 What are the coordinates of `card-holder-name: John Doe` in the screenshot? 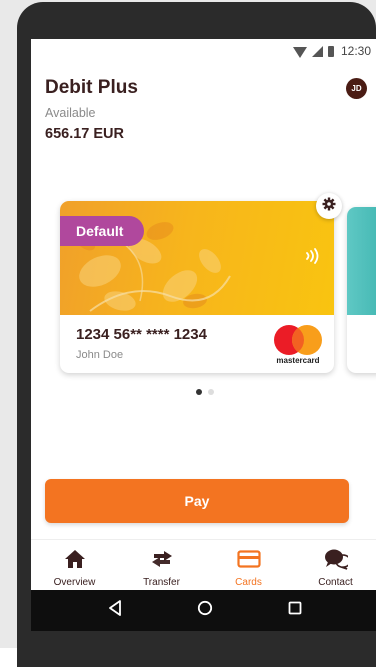 It's located at (100, 355).